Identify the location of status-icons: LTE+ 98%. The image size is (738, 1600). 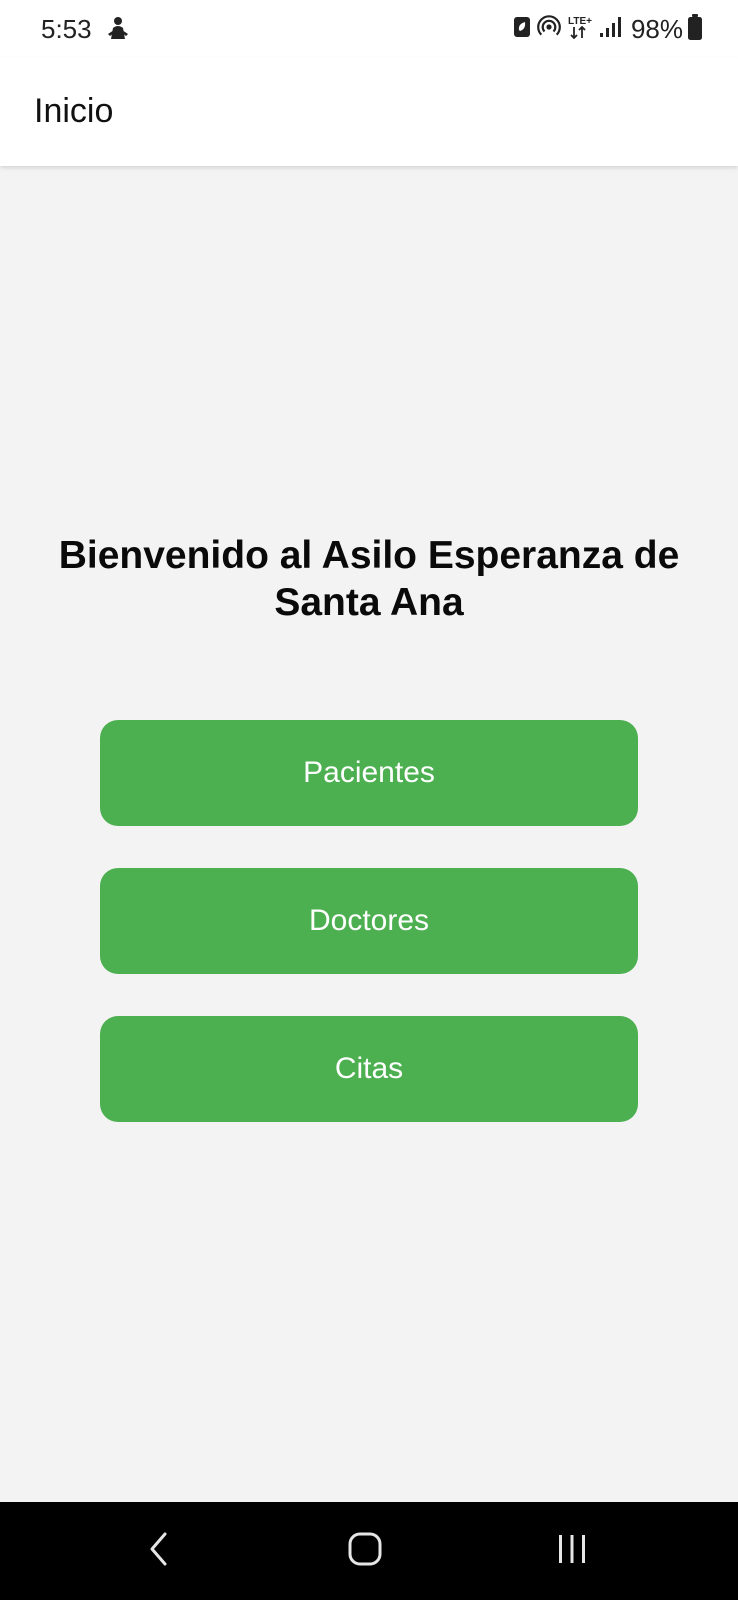
(607, 29).